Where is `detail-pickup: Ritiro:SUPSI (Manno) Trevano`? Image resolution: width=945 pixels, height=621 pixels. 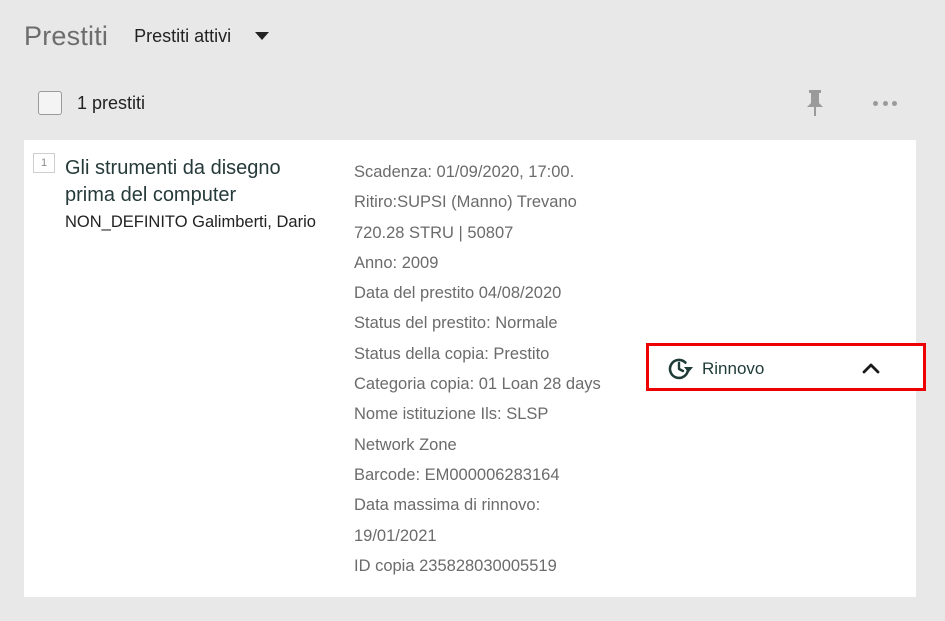
detail-pickup: Ritiro:SUPSI (Manno) Trevano is located at coordinates (465, 202).